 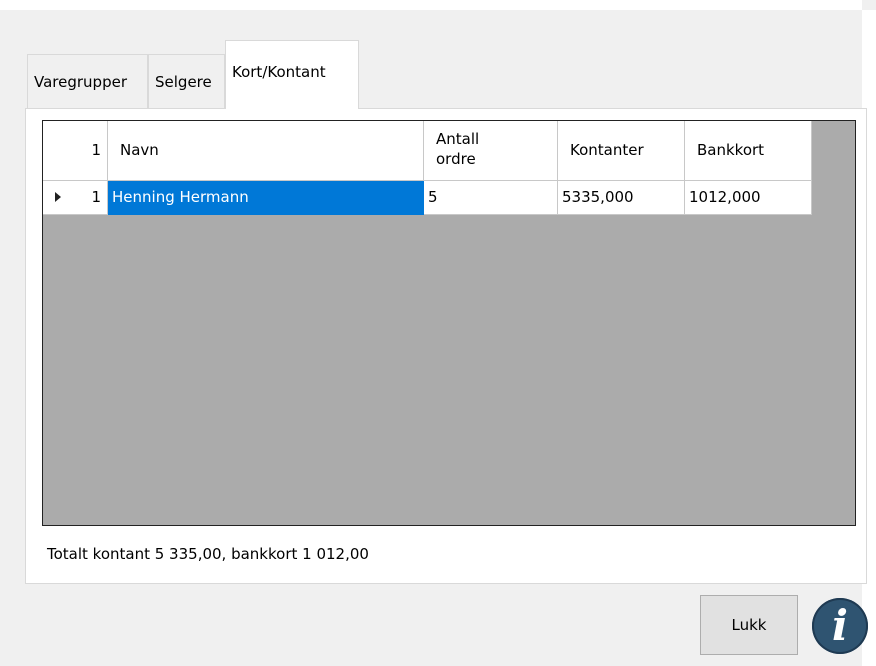 I want to click on close-button: Lukk, so click(x=749, y=625).